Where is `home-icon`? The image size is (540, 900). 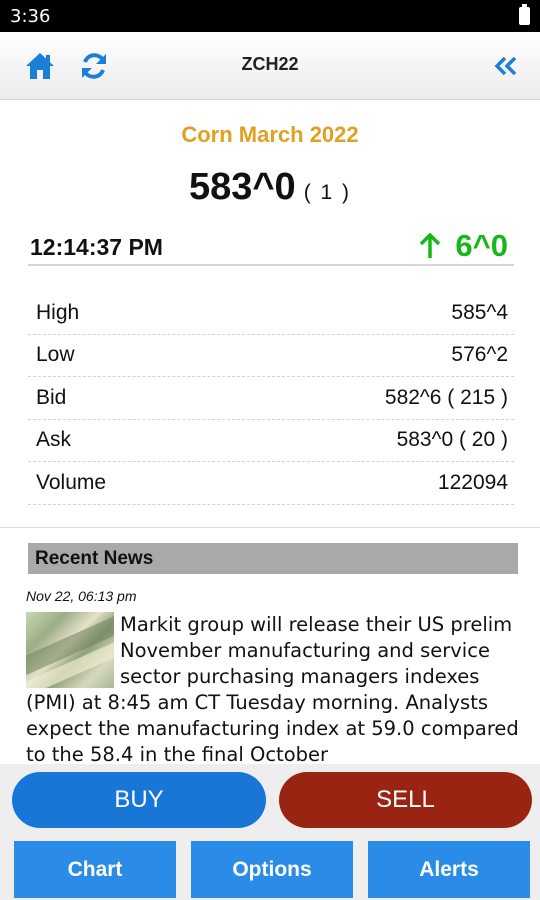
home-icon is located at coordinates (40, 66).